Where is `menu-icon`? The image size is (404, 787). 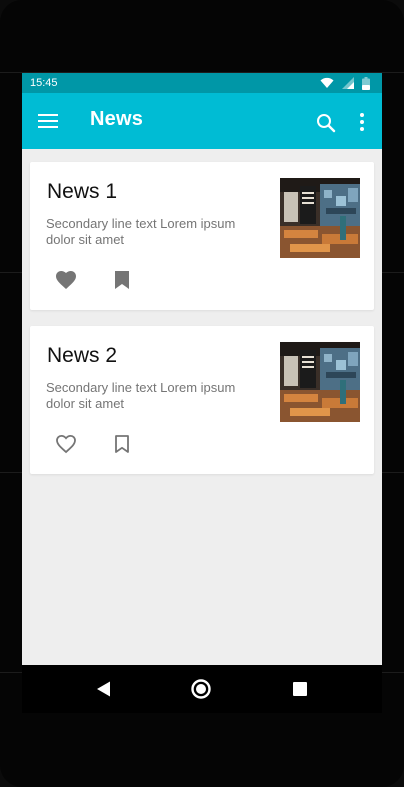
menu-icon is located at coordinates (48, 121).